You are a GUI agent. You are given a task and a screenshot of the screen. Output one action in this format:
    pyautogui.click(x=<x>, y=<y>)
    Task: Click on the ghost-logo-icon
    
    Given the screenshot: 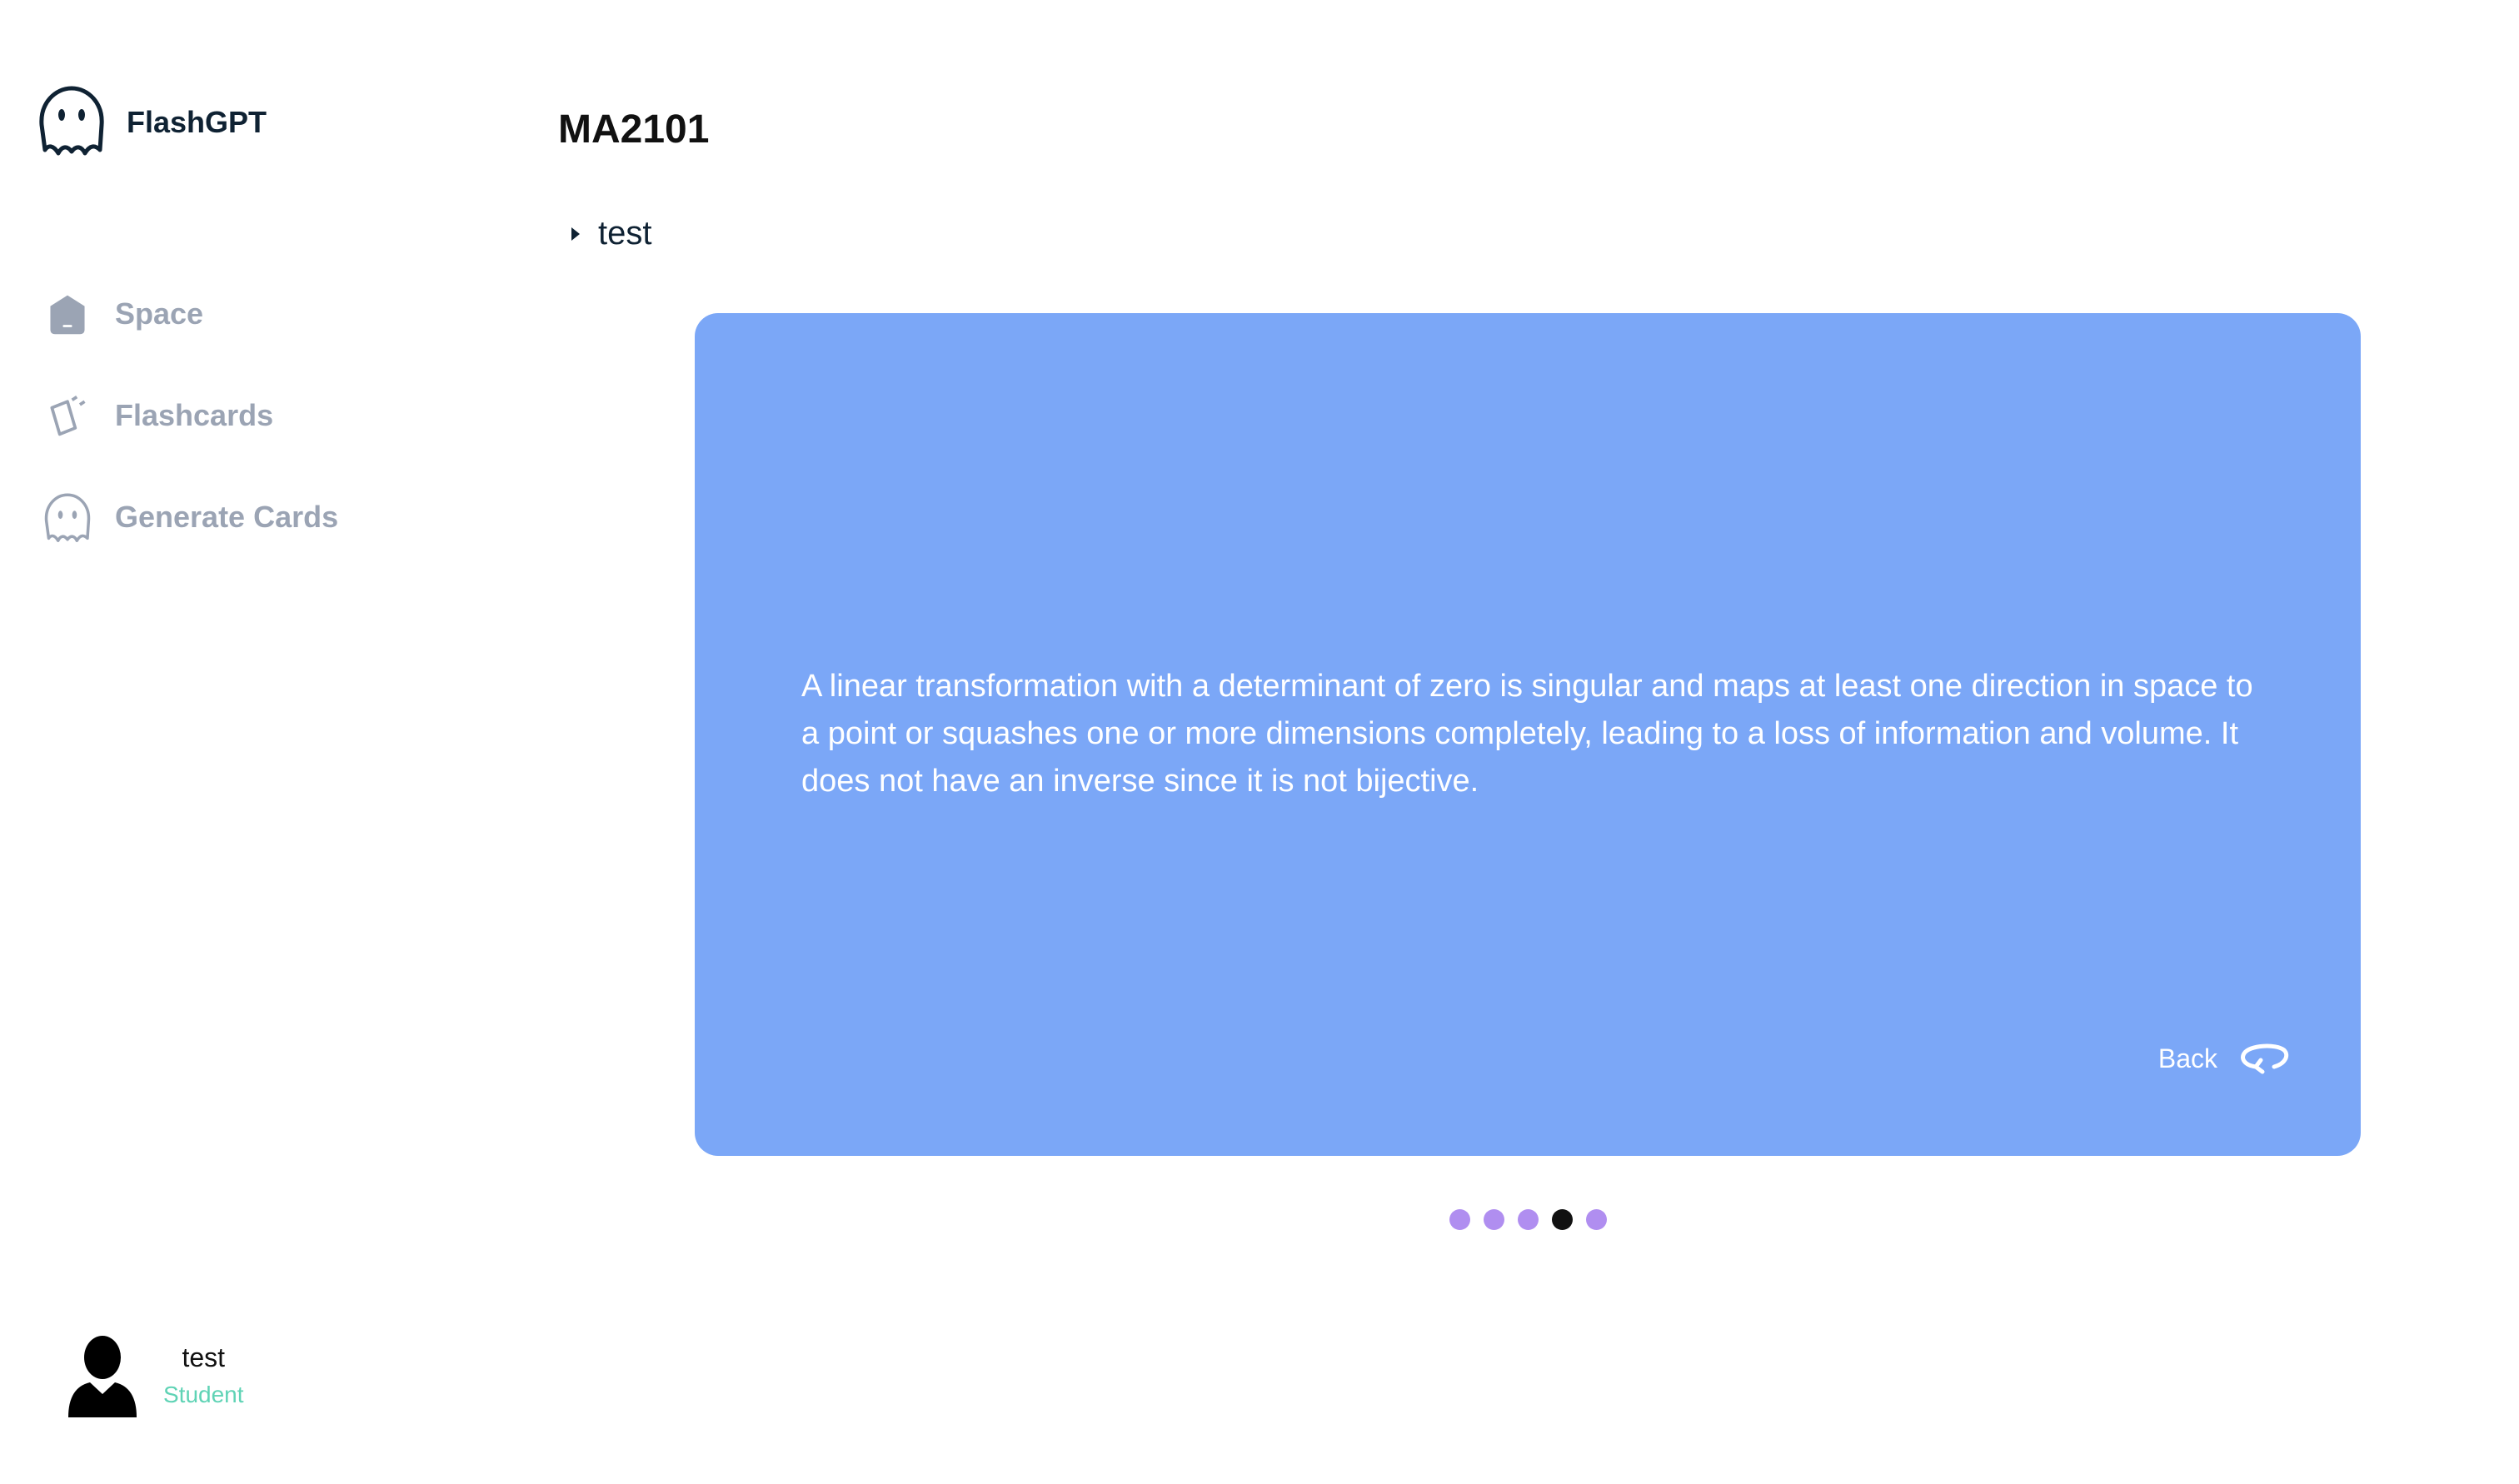 What is the action you would take?
    pyautogui.click(x=72, y=122)
    